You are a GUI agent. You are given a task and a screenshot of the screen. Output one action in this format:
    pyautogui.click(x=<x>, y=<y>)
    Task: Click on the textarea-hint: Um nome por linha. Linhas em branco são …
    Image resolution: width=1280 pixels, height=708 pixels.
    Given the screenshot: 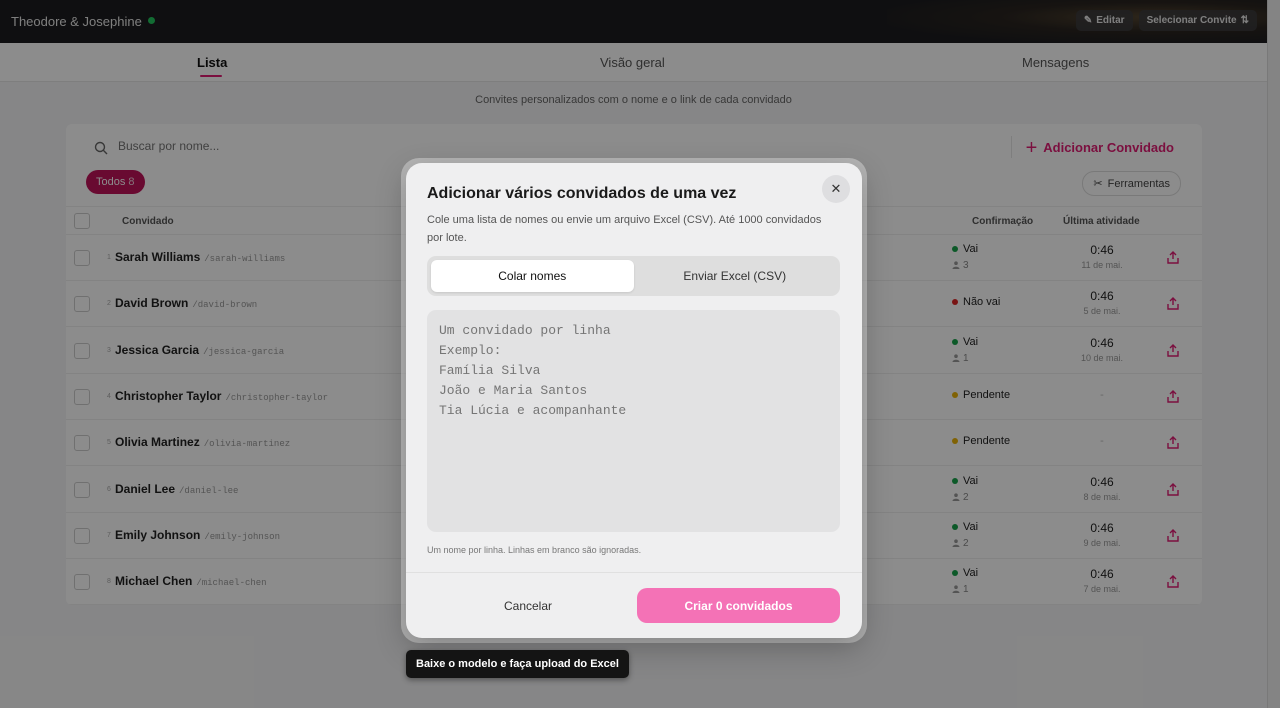 What is the action you would take?
    pyautogui.click(x=534, y=550)
    